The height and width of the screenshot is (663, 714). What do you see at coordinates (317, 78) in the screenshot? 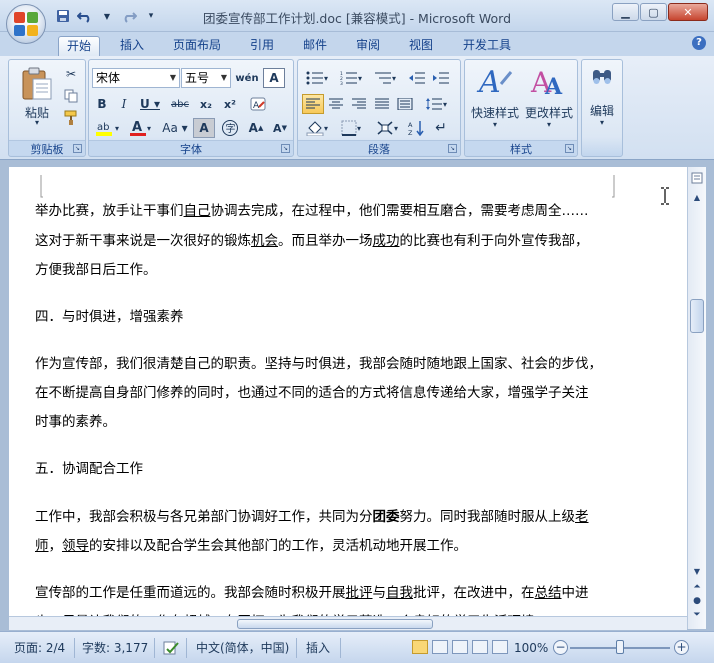
I see `bullets-icon: ▾` at bounding box center [317, 78].